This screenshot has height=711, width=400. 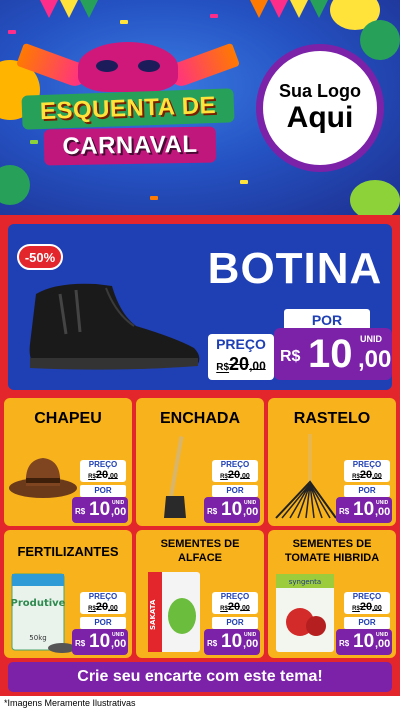 I want to click on product-card-chapeu: CHAPEU PREÇO R$20,00 POR R$ 10 UNID ,00, so click(x=68, y=462).